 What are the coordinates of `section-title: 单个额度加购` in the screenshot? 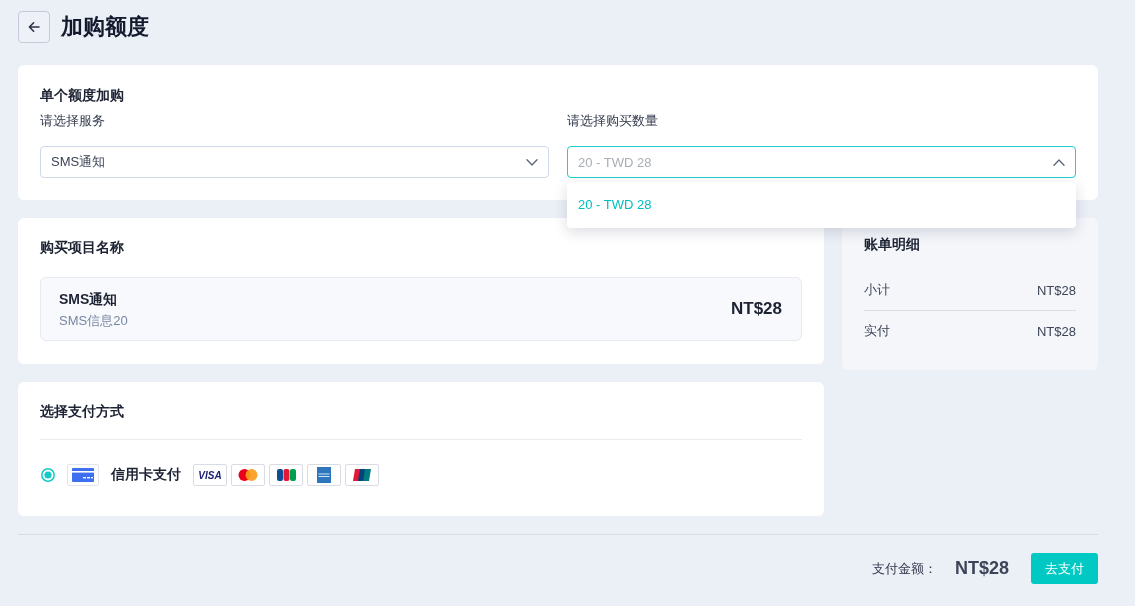 It's located at (82, 95).